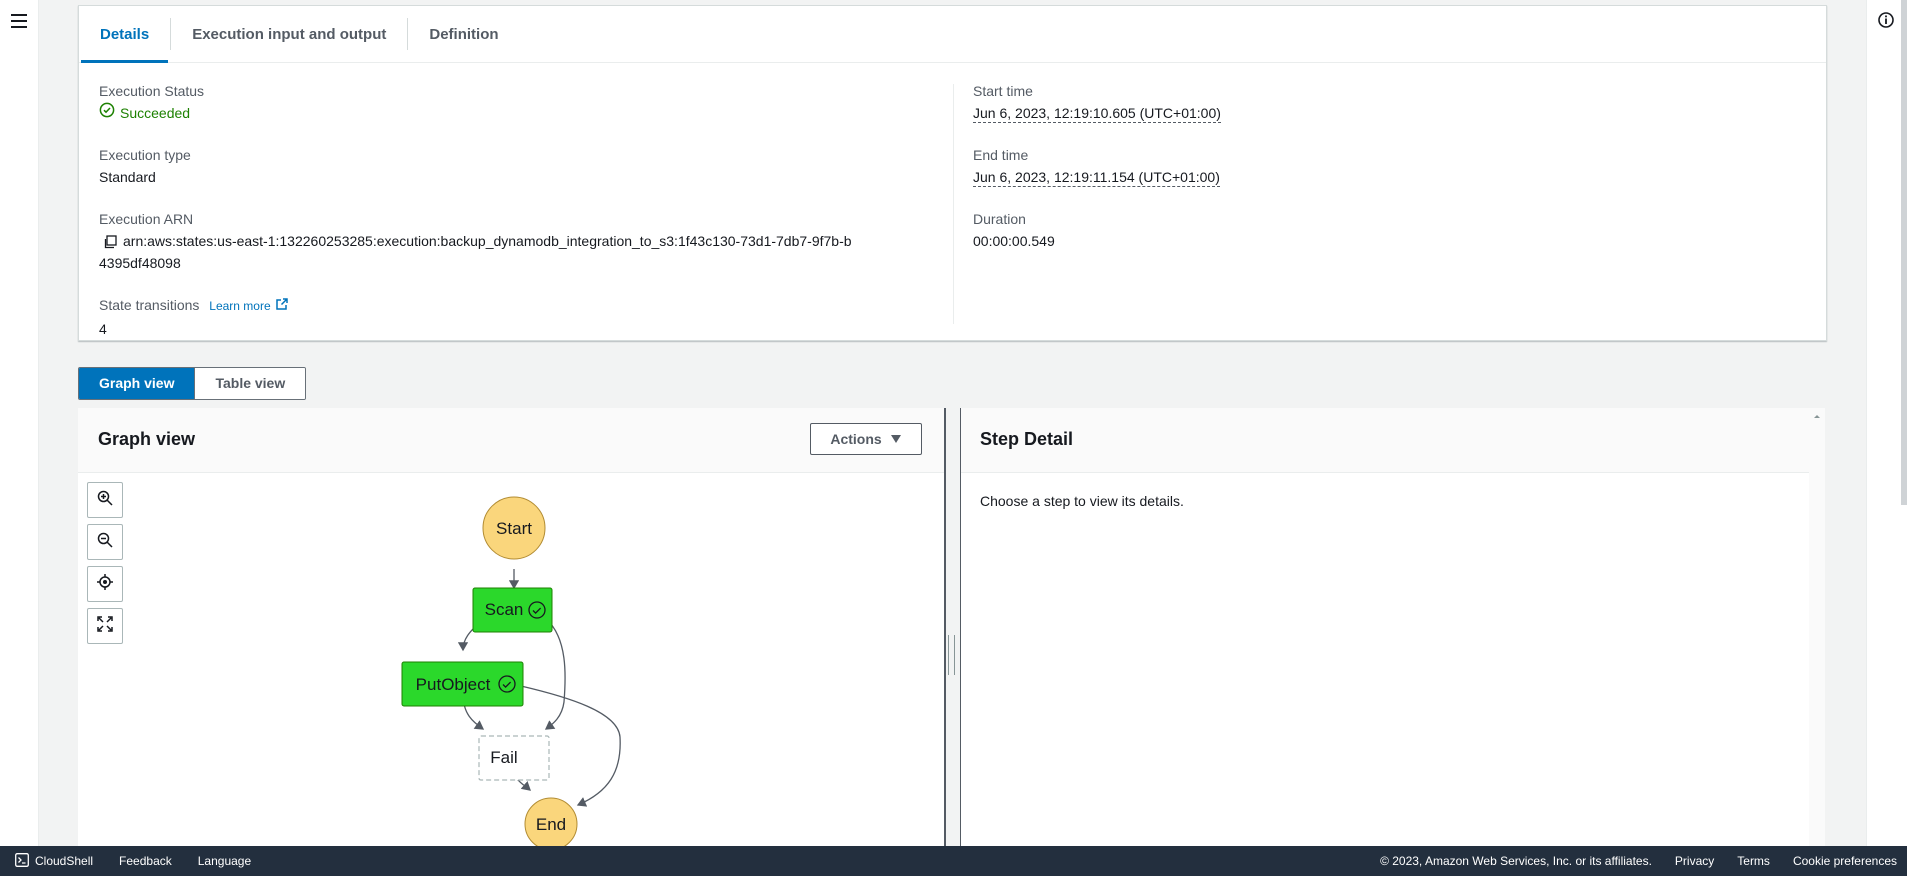  Describe the element at coordinates (1096, 178) in the screenshot. I see `end-time-value: Jun 6, 2023, 12:19:11.154 (UTC+01:00)` at that location.